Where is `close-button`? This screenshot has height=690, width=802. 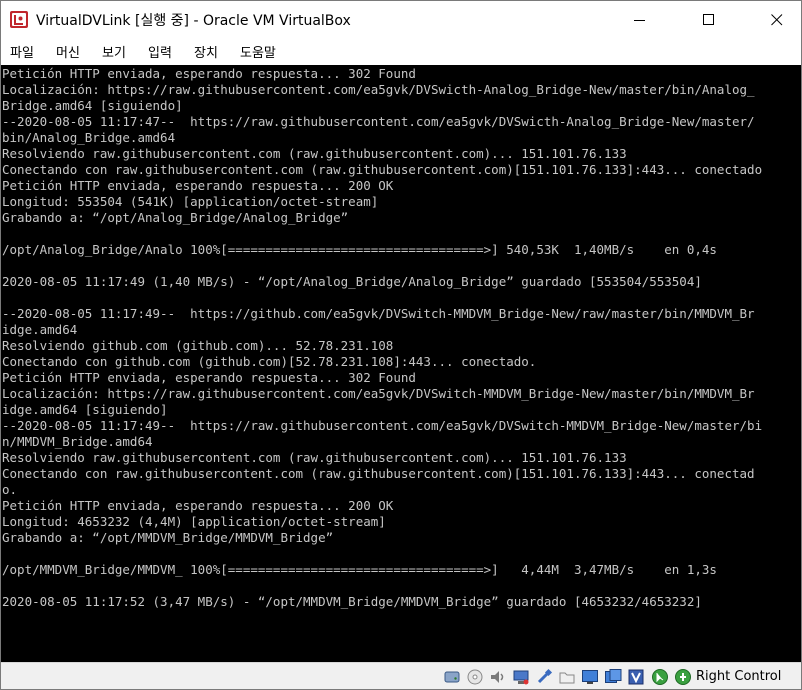 close-button is located at coordinates (777, 19).